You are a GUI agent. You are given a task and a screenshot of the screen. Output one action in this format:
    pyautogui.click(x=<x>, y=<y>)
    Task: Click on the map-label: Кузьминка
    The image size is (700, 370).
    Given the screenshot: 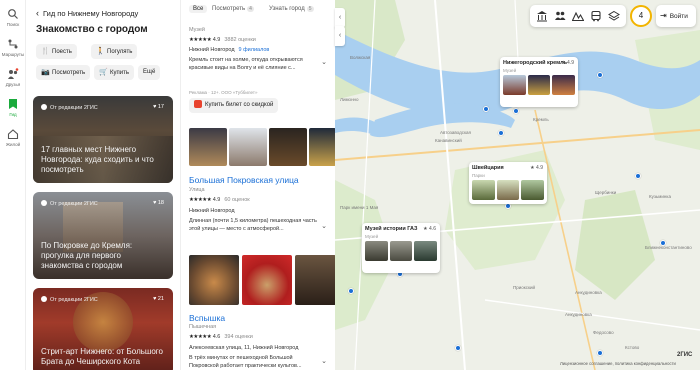 What is the action you would take?
    pyautogui.click(x=660, y=196)
    